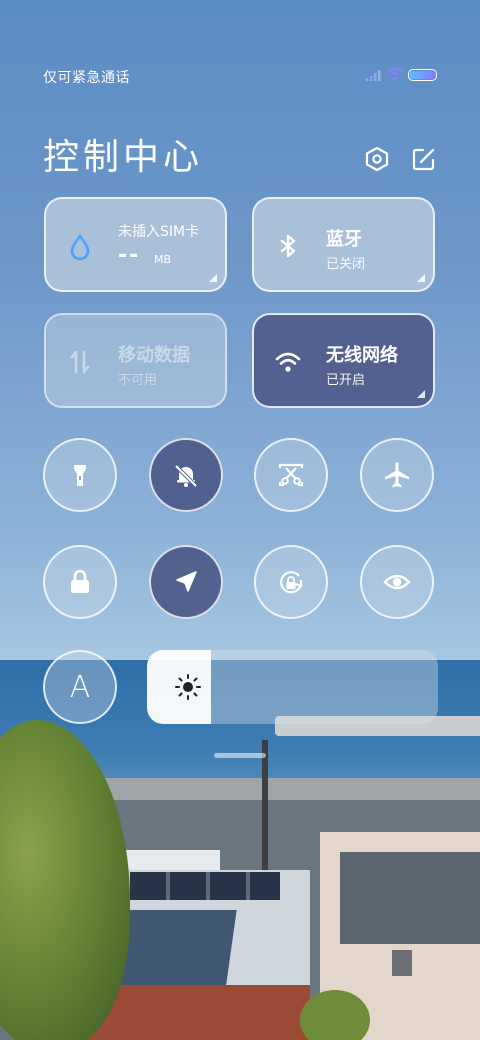 The image size is (480, 1040). I want to click on wallpaper-utility-pole, so click(265, 805).